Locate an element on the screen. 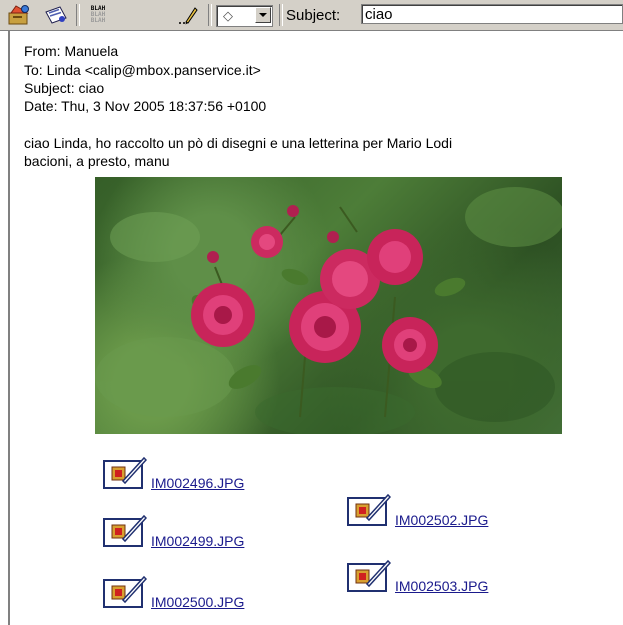 This screenshot has width=623, height=625. rose-blooms is located at coordinates (314, 289).